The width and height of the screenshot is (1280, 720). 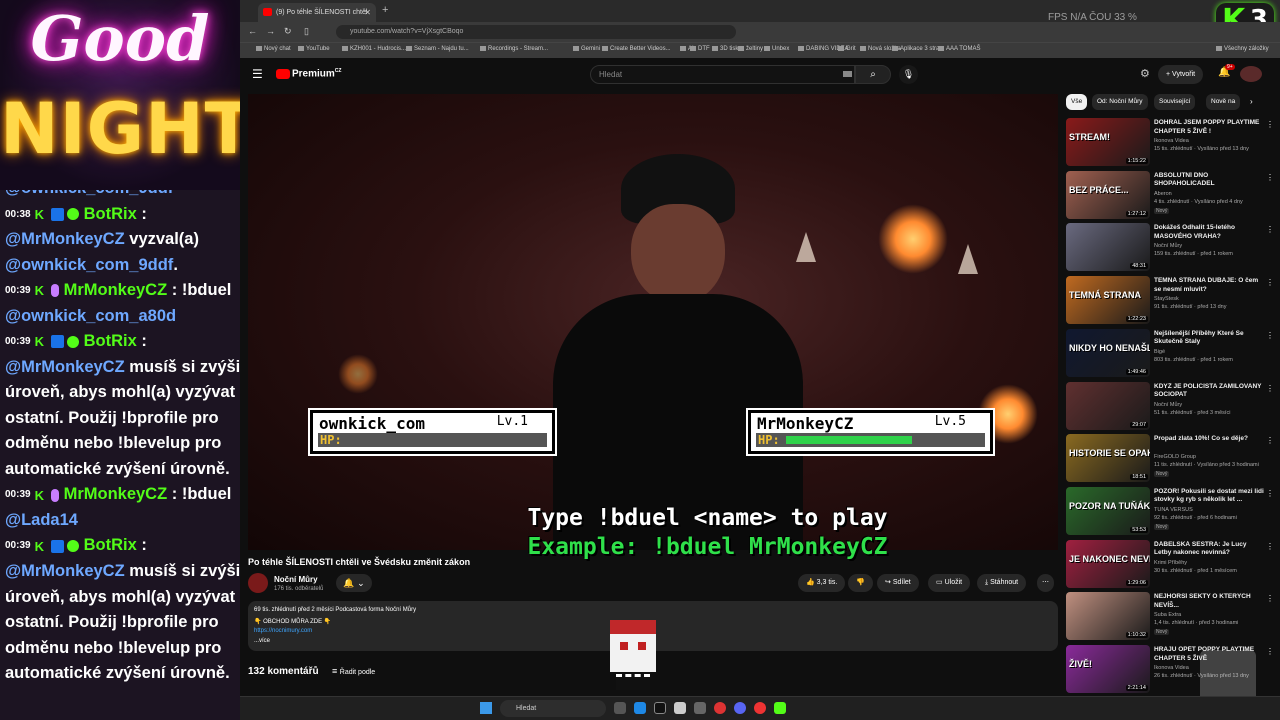 I want to click on forward-icon: →, so click(x=270, y=31).